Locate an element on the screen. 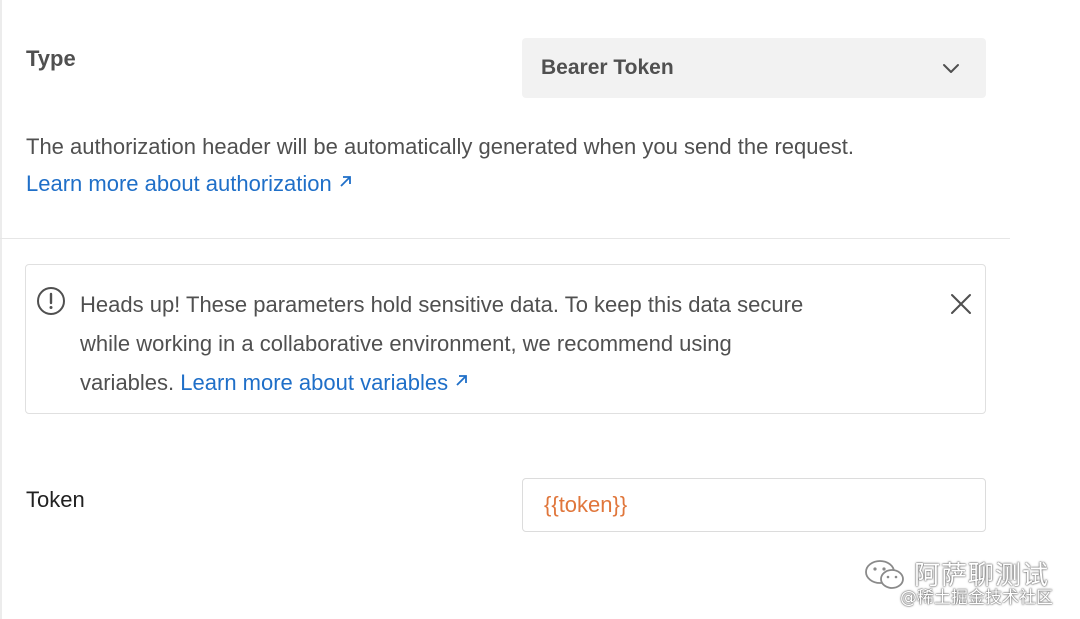  alert-line-3-prefix: variables. is located at coordinates (127, 382).